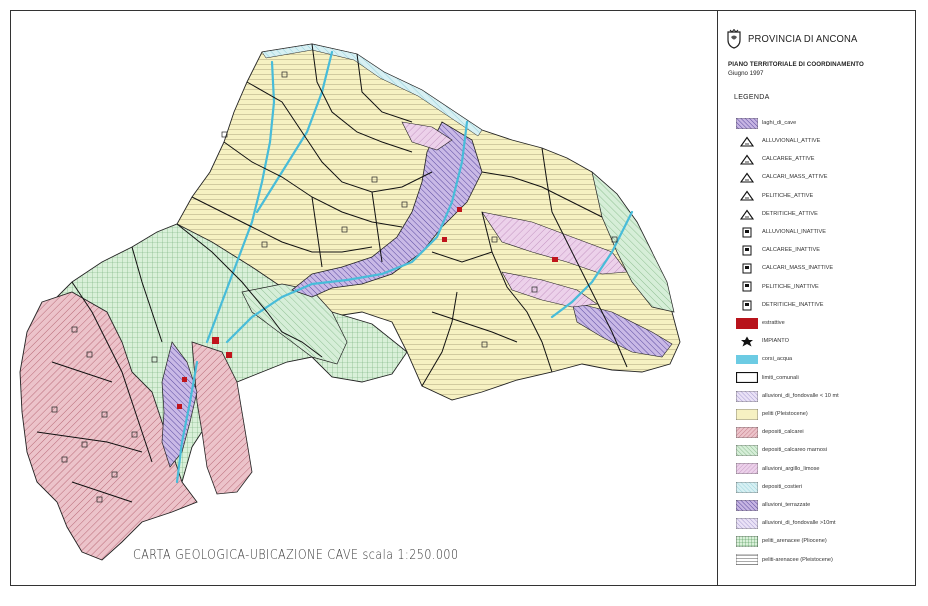 The image size is (928, 606). What do you see at coordinates (800, 395) in the screenshot?
I see `legend-label: alluvioni_di_fondovalle < 10 mt` at bounding box center [800, 395].